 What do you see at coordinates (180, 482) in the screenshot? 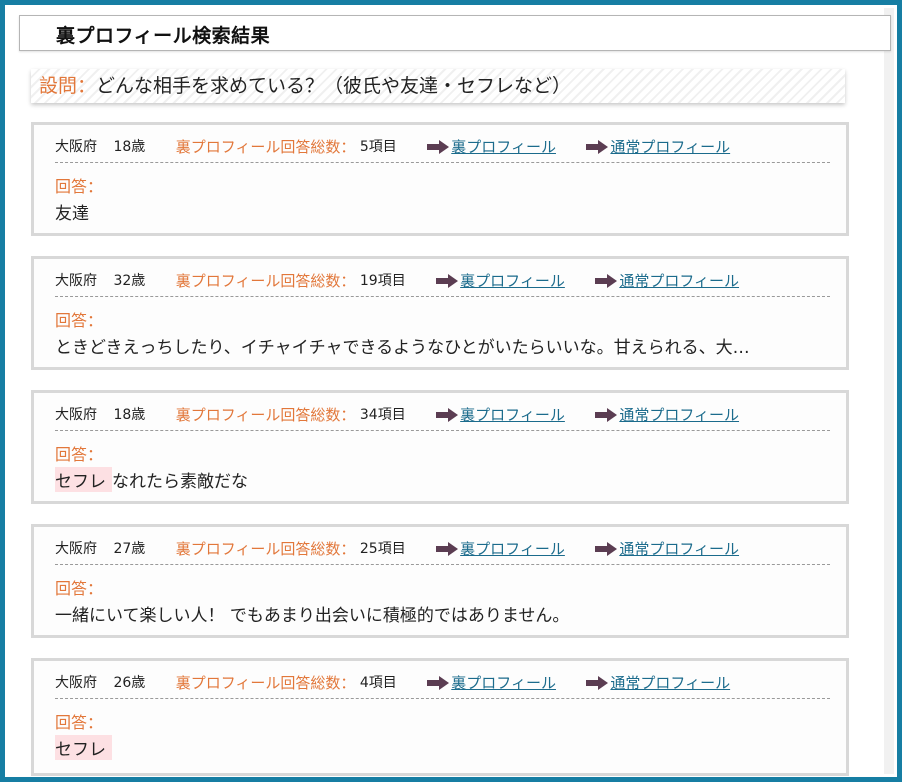
I see `answer-rest: なれたら素敵だな` at bounding box center [180, 482].